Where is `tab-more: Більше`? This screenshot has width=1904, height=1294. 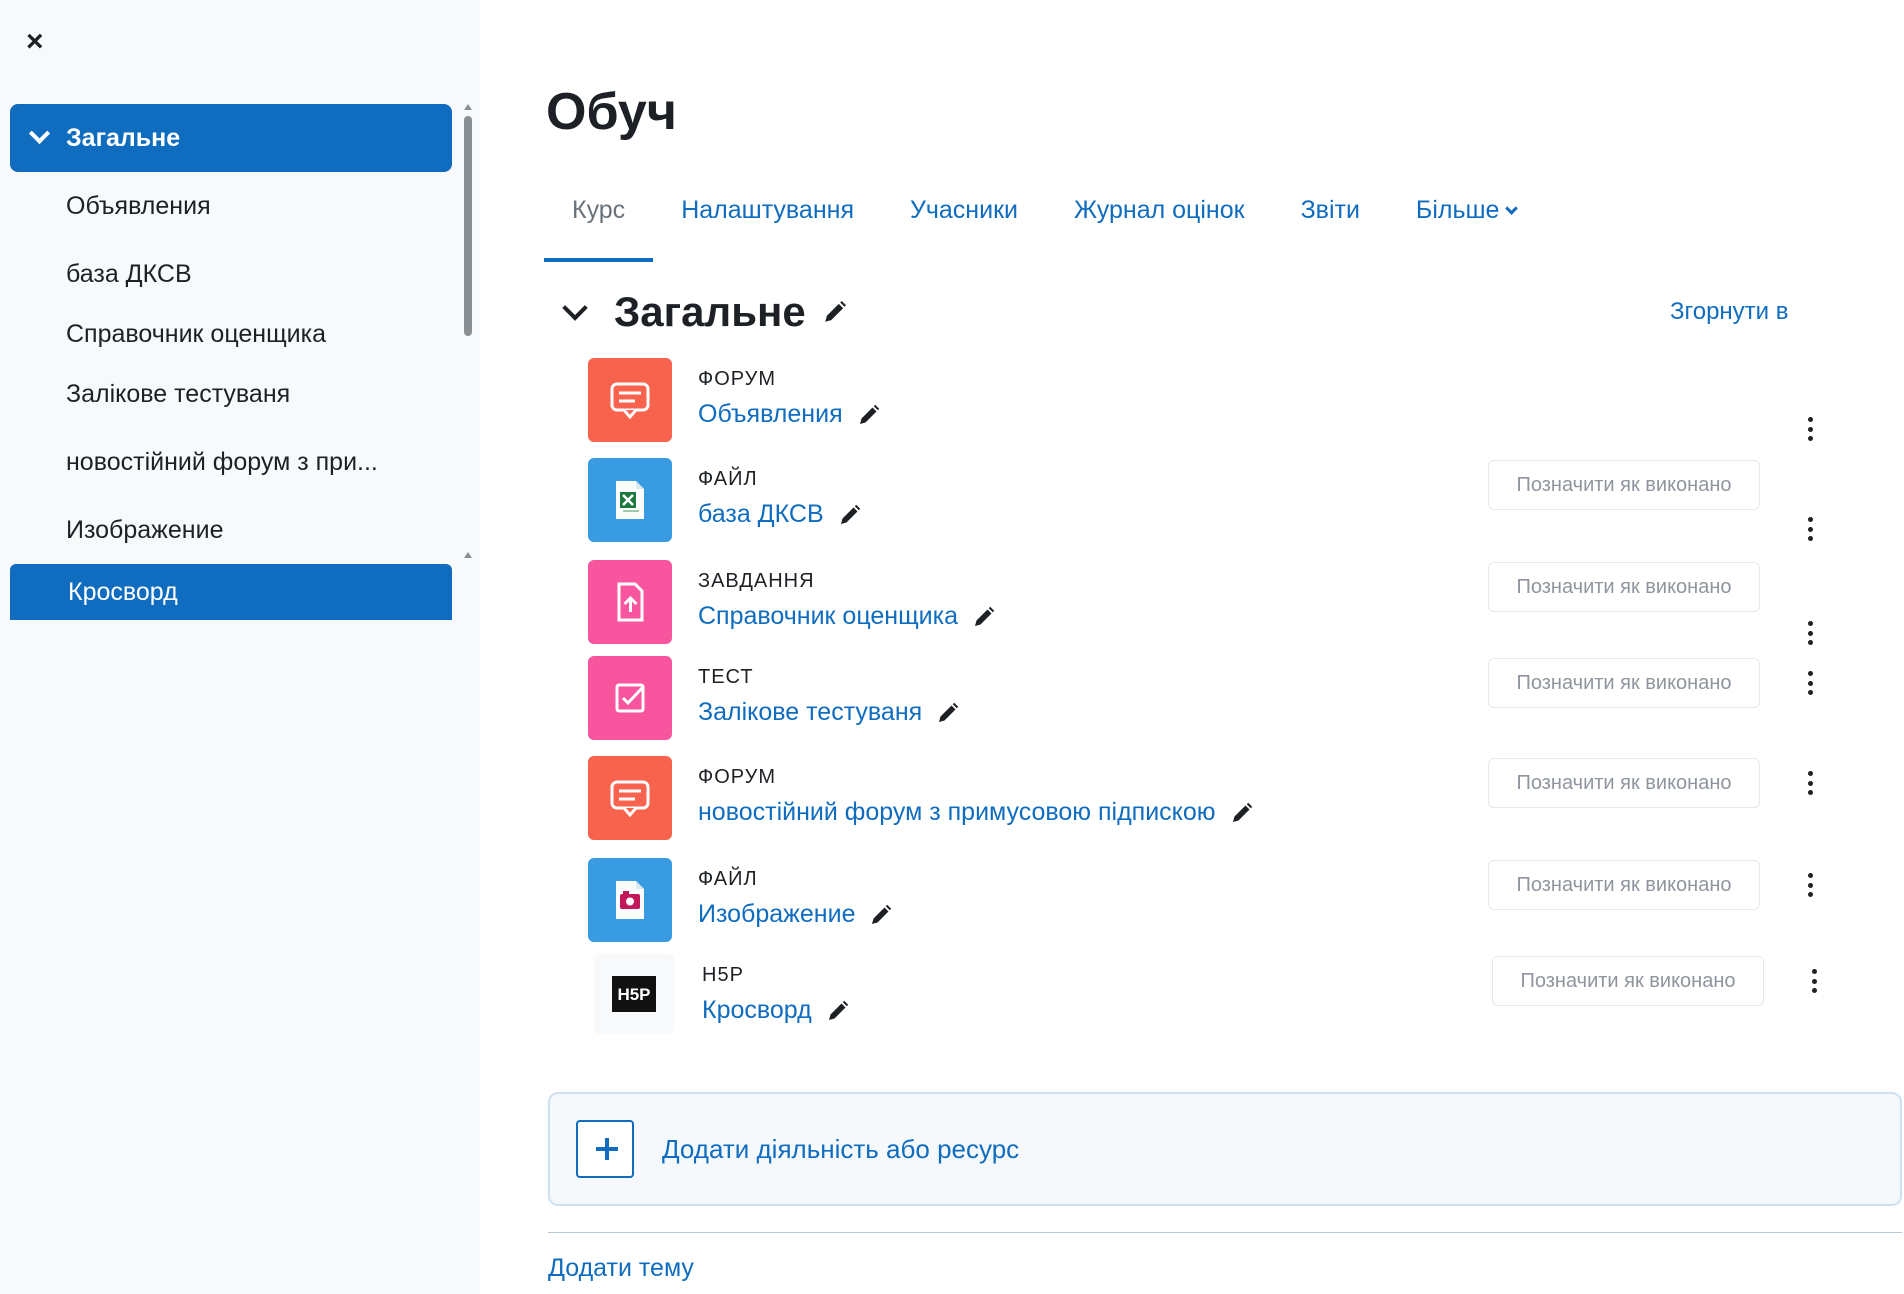
tab-more: Більше is located at coordinates (1466, 221).